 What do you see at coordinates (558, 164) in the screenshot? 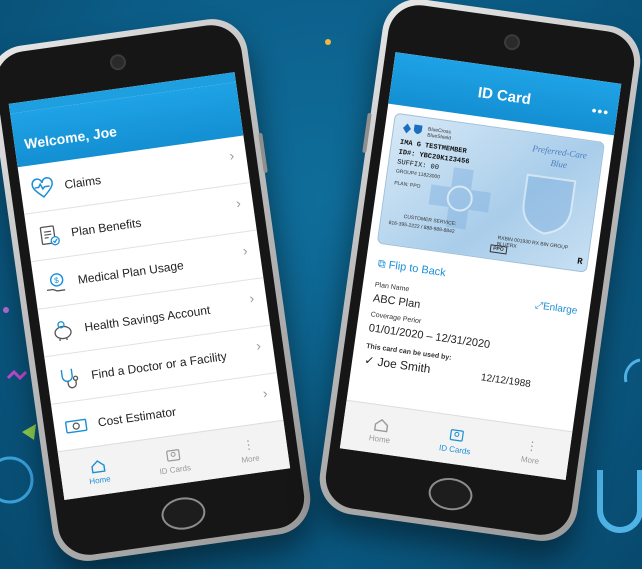
I see `card-blue: Blue` at bounding box center [558, 164].